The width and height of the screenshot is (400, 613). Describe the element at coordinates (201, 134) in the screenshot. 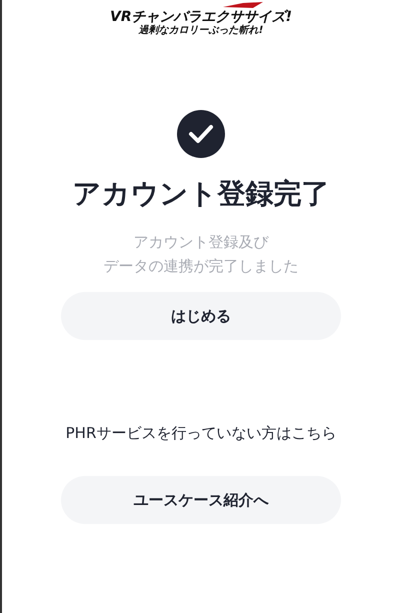

I see `check-icon` at that location.